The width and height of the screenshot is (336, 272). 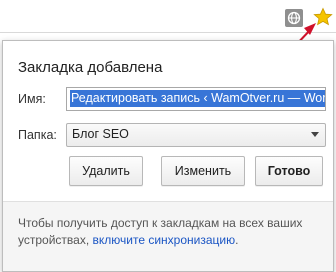 What do you see at coordinates (237, 240) in the screenshot?
I see `sync-promo-period: .` at bounding box center [237, 240].